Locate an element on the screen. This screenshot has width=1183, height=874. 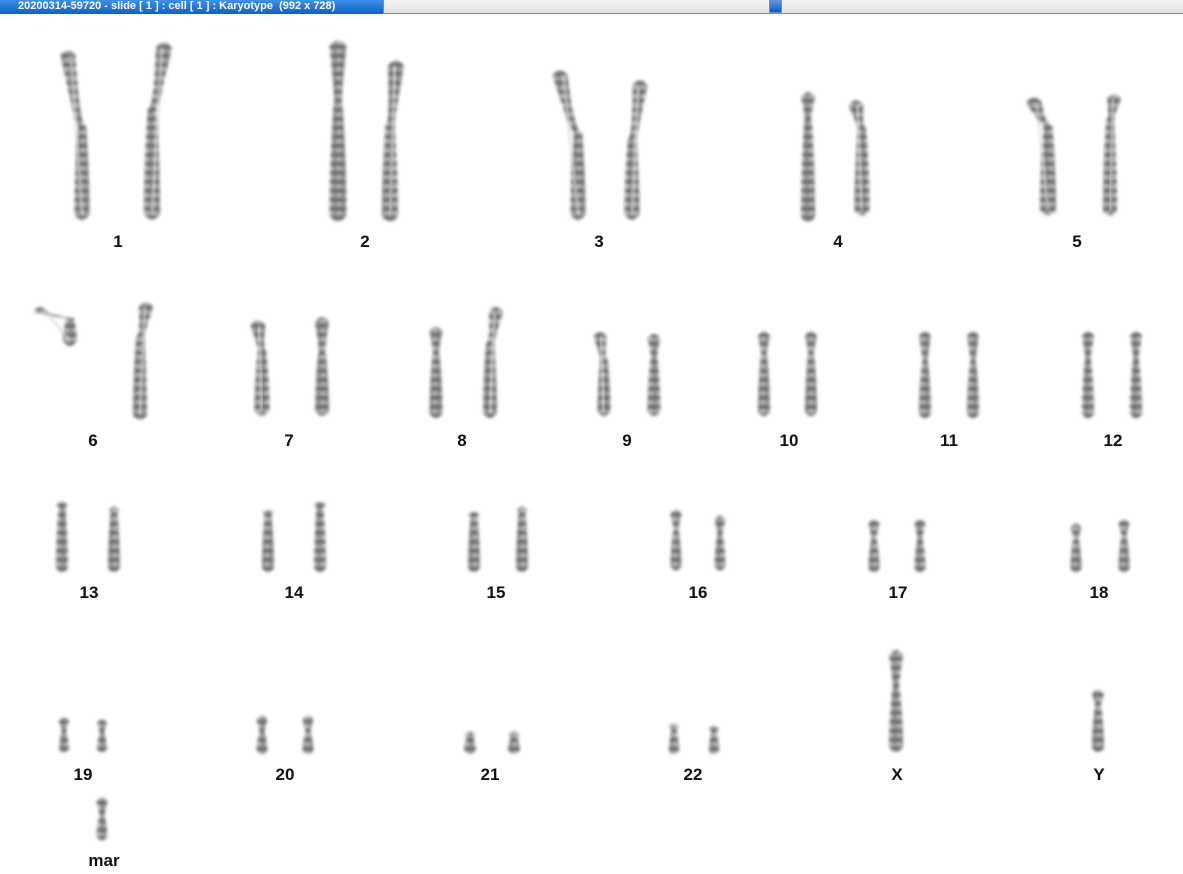
chromosome-label-5: 5 is located at coordinates (1077, 241).